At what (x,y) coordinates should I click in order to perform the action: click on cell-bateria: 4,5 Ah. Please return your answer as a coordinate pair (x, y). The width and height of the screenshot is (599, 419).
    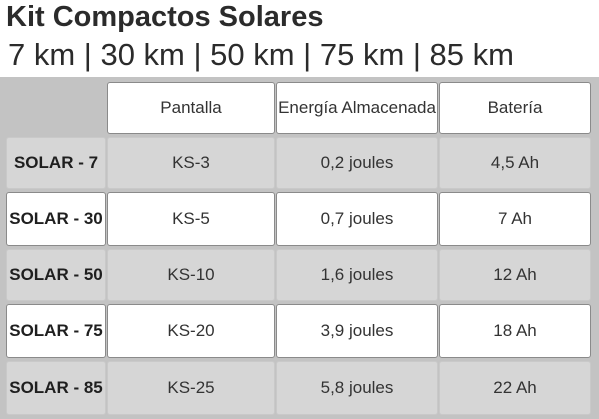
    Looking at the image, I should click on (515, 163).